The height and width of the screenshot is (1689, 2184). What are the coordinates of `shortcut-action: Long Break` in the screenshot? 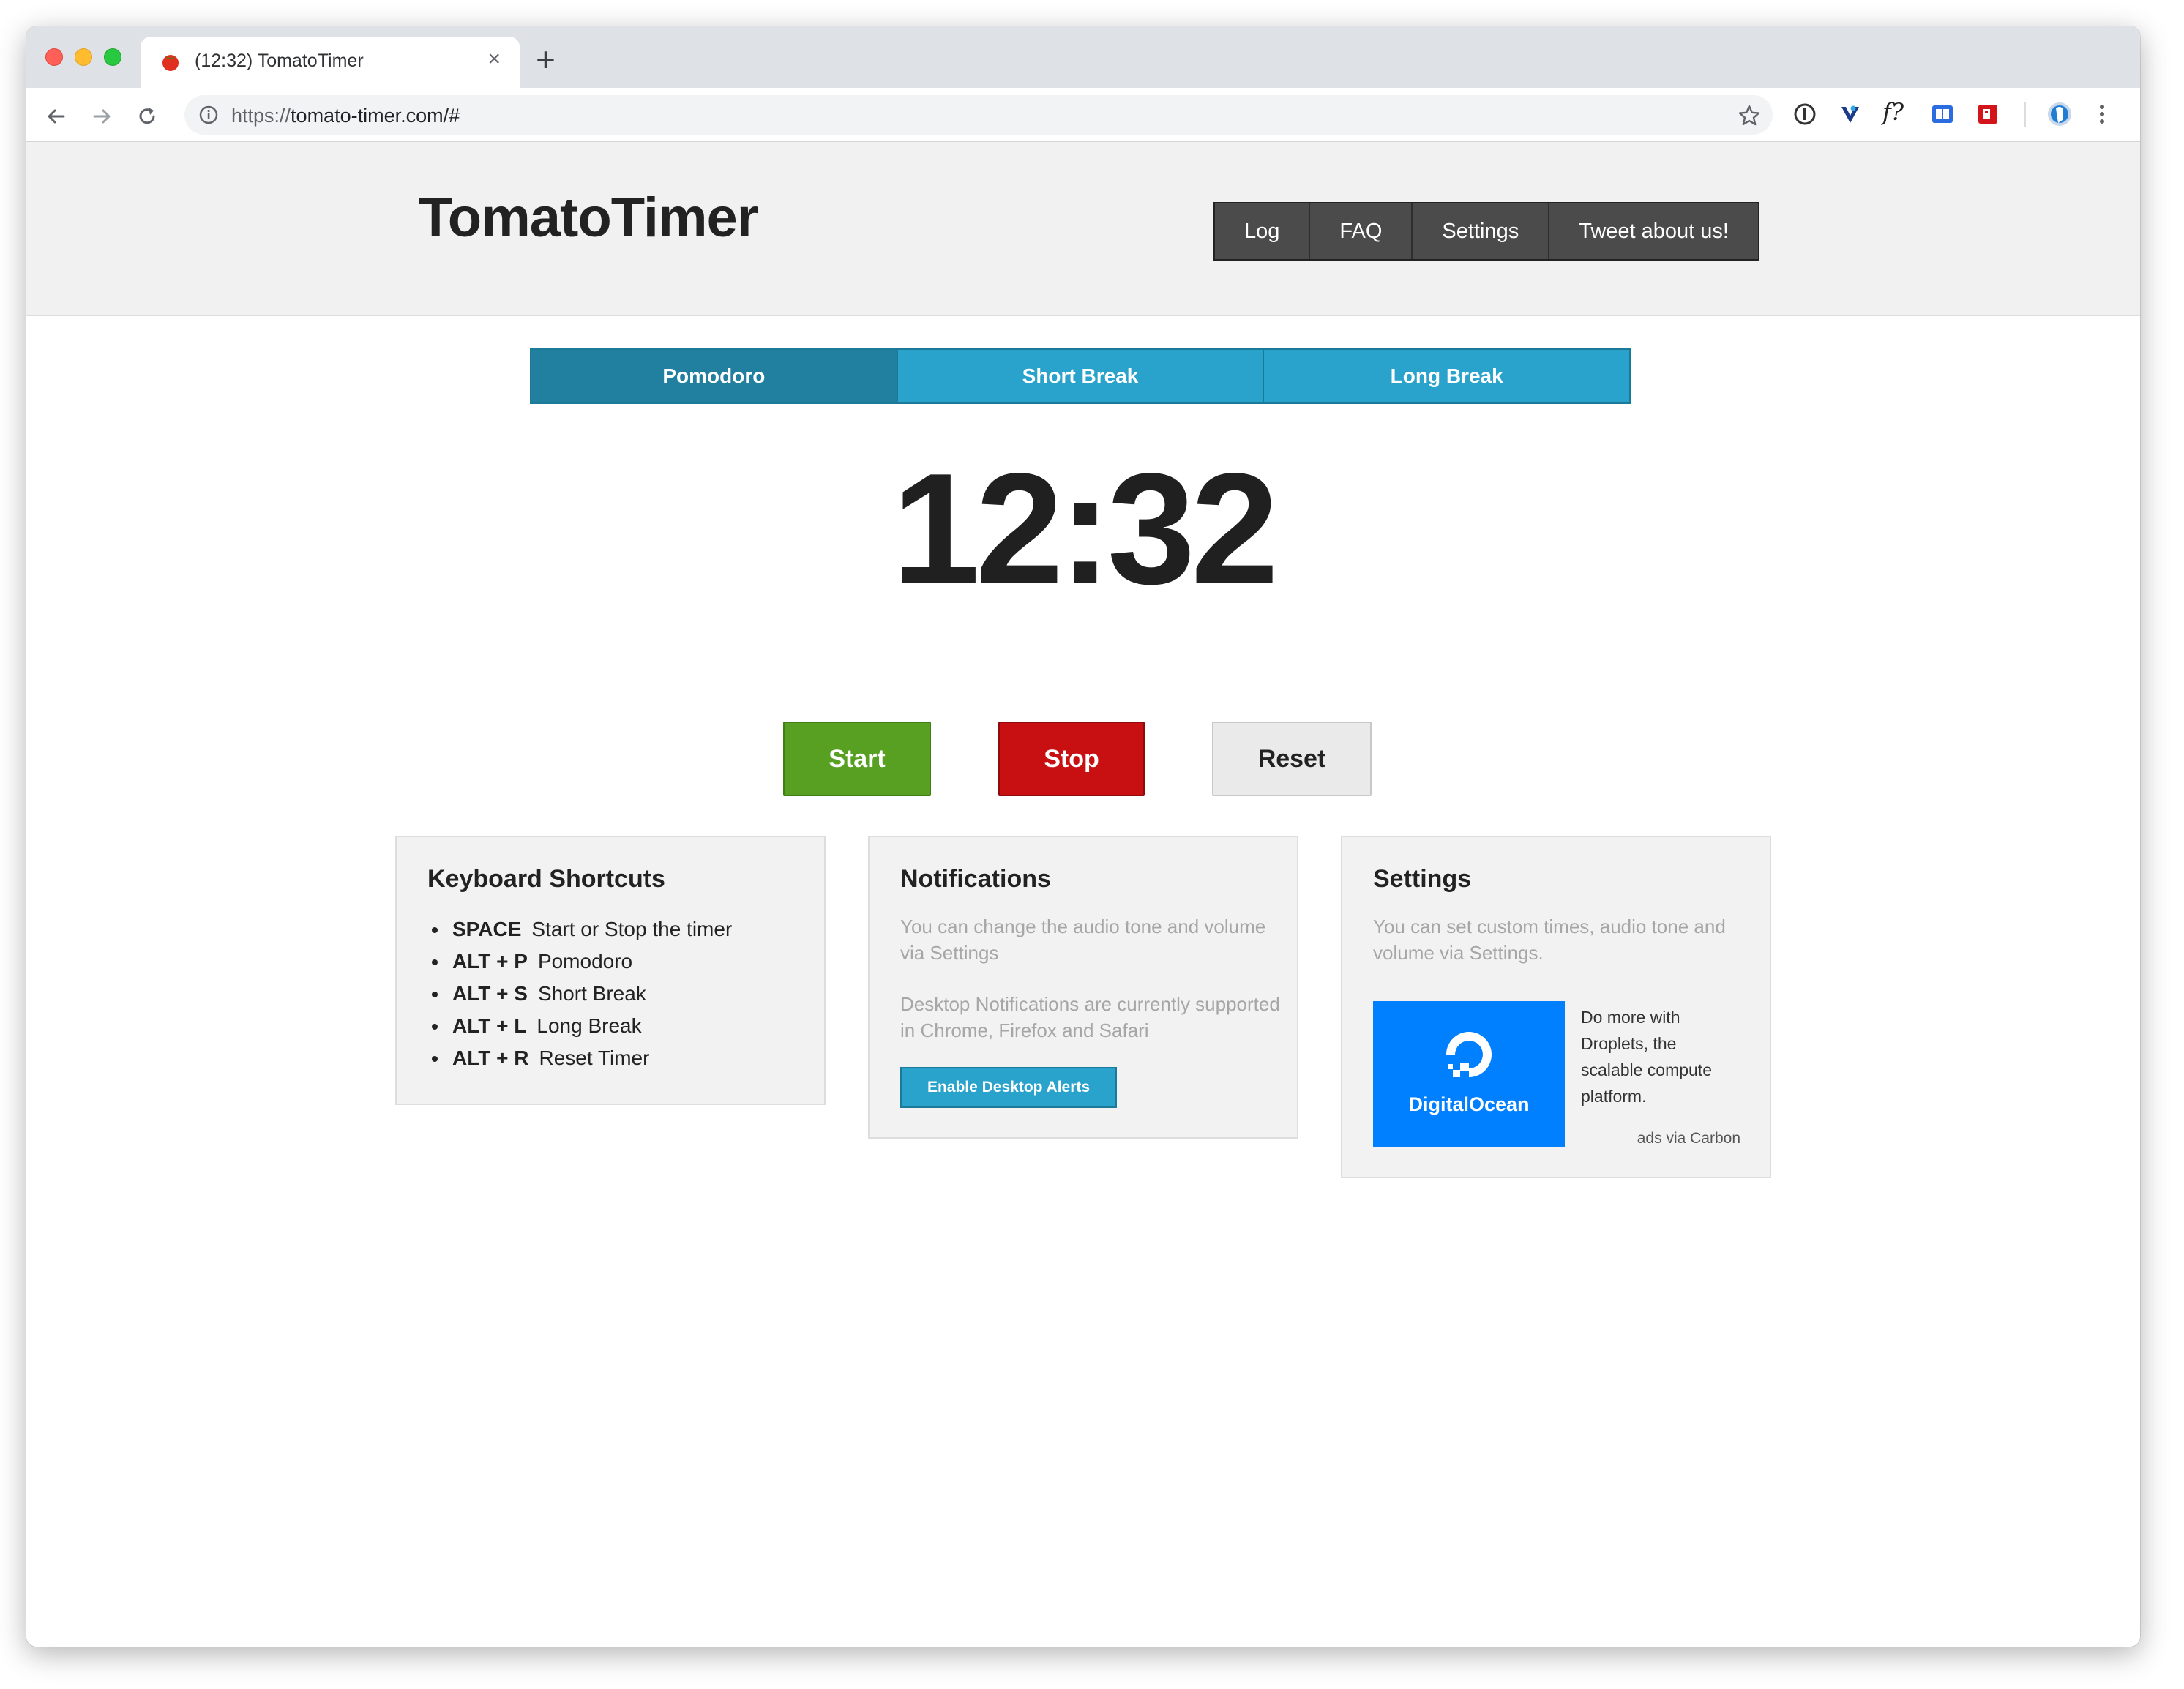 It's located at (589, 1025).